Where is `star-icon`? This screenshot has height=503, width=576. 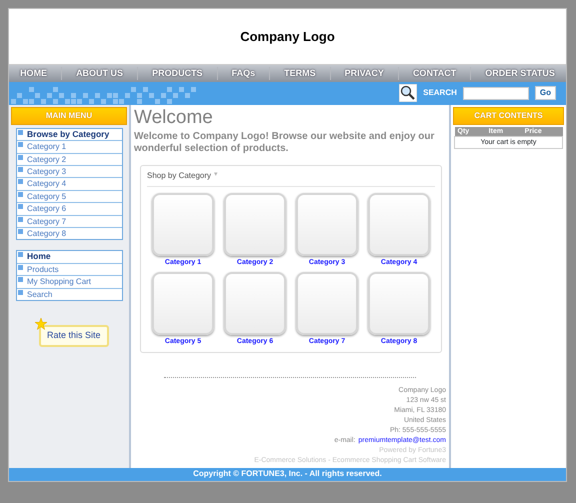 star-icon is located at coordinates (41, 324).